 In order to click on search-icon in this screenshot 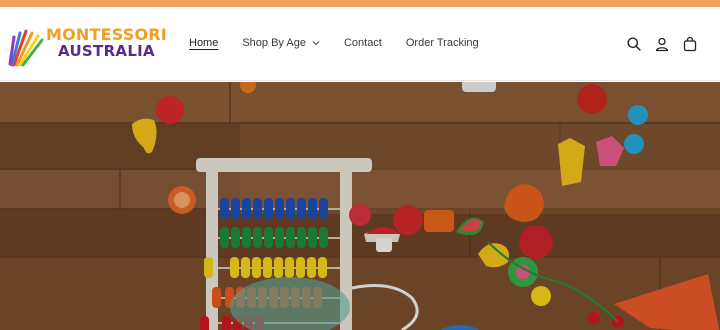, I will do `click(634, 44)`.